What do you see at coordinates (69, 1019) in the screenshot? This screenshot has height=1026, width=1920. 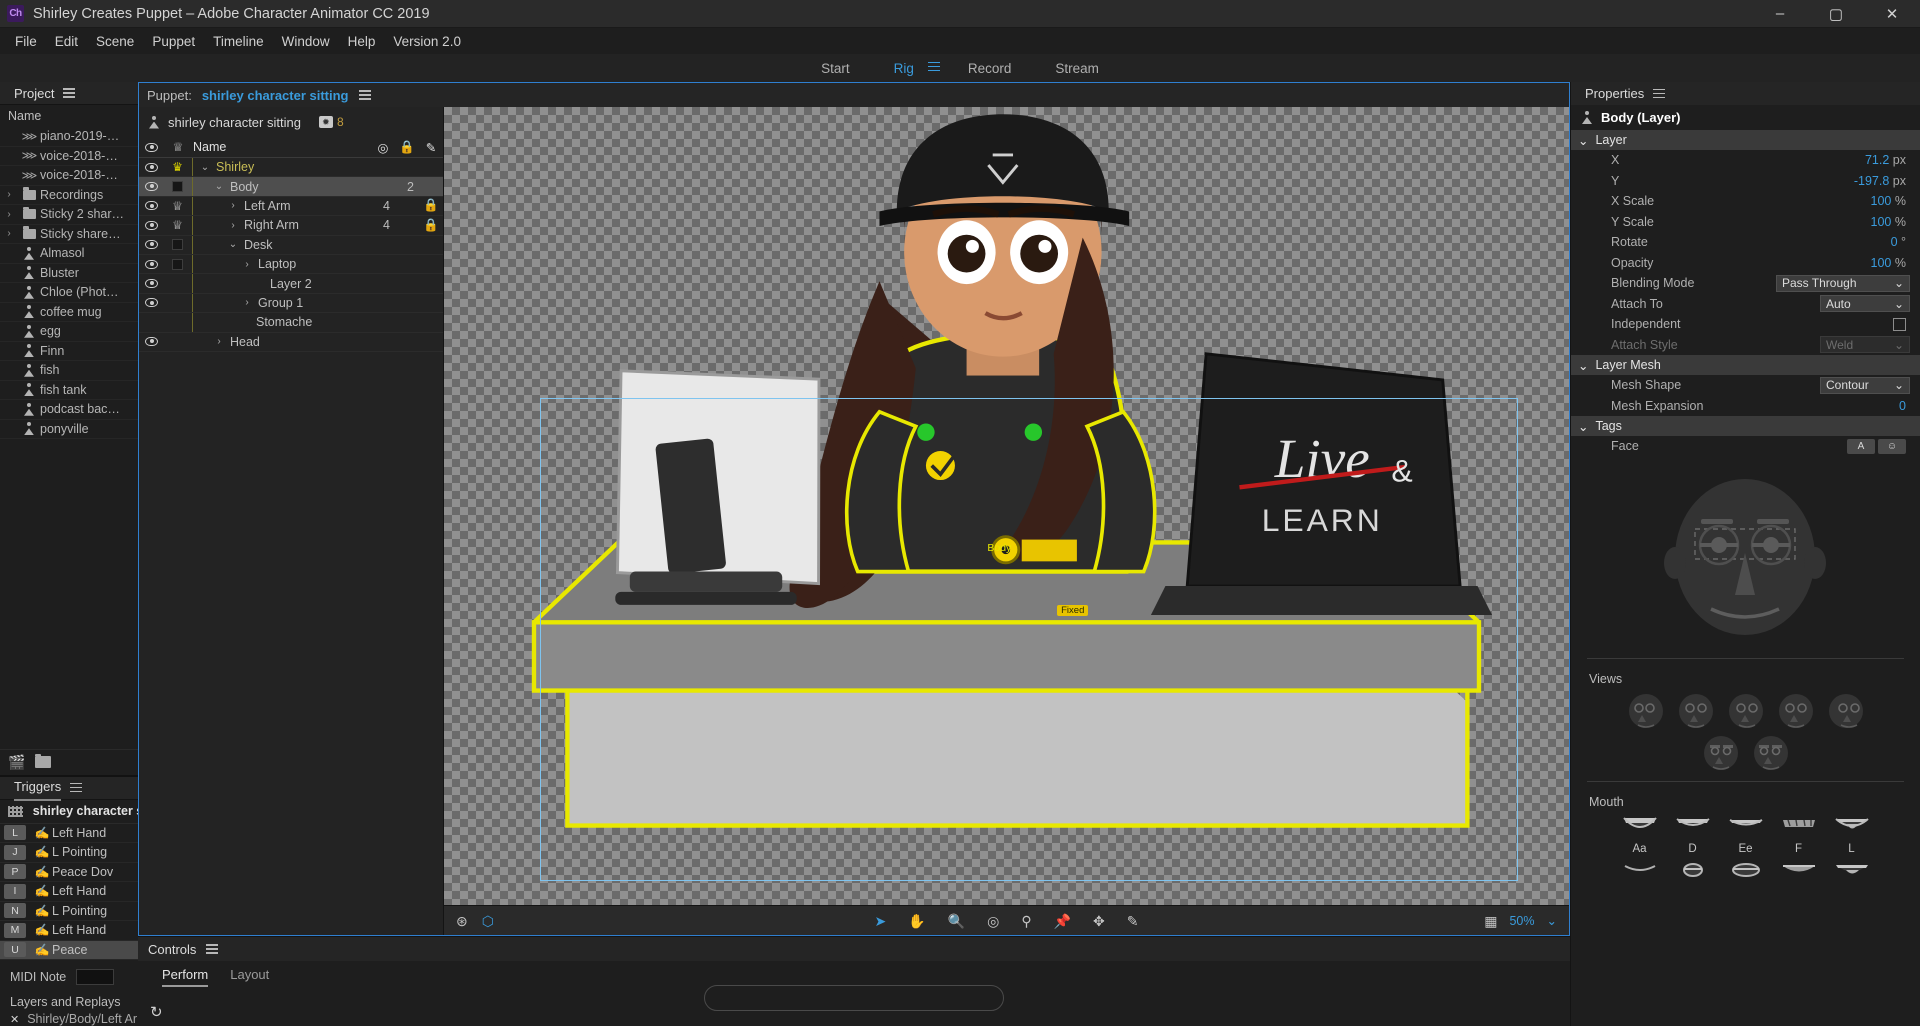 I see `layers-replays-item: ✕ Shirley/Body/Left Ar` at bounding box center [69, 1019].